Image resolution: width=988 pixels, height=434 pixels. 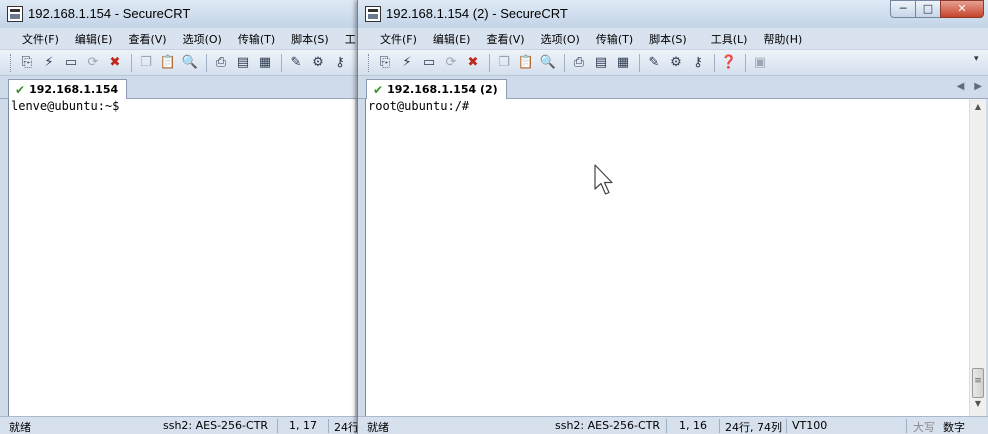 What do you see at coordinates (178, 87) in the screenshot?
I see `session-tab-bar: ✔ 192.168.1.154` at bounding box center [178, 87].